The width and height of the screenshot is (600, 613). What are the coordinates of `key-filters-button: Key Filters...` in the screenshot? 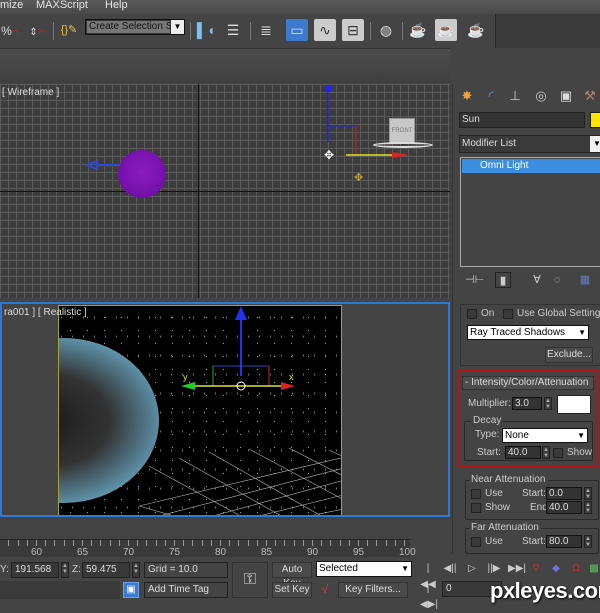 It's located at (373, 590).